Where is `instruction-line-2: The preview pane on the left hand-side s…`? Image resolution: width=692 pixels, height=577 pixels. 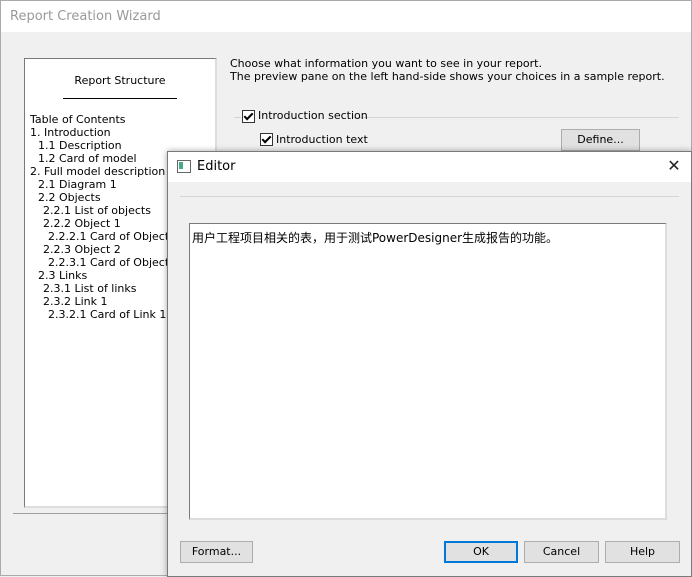 instruction-line-2: The preview pane on the left hand-side s… is located at coordinates (447, 76).